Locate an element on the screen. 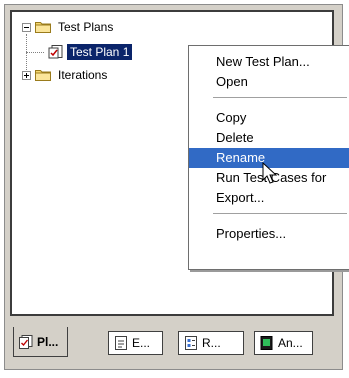  report-icon is located at coordinates (191, 343).